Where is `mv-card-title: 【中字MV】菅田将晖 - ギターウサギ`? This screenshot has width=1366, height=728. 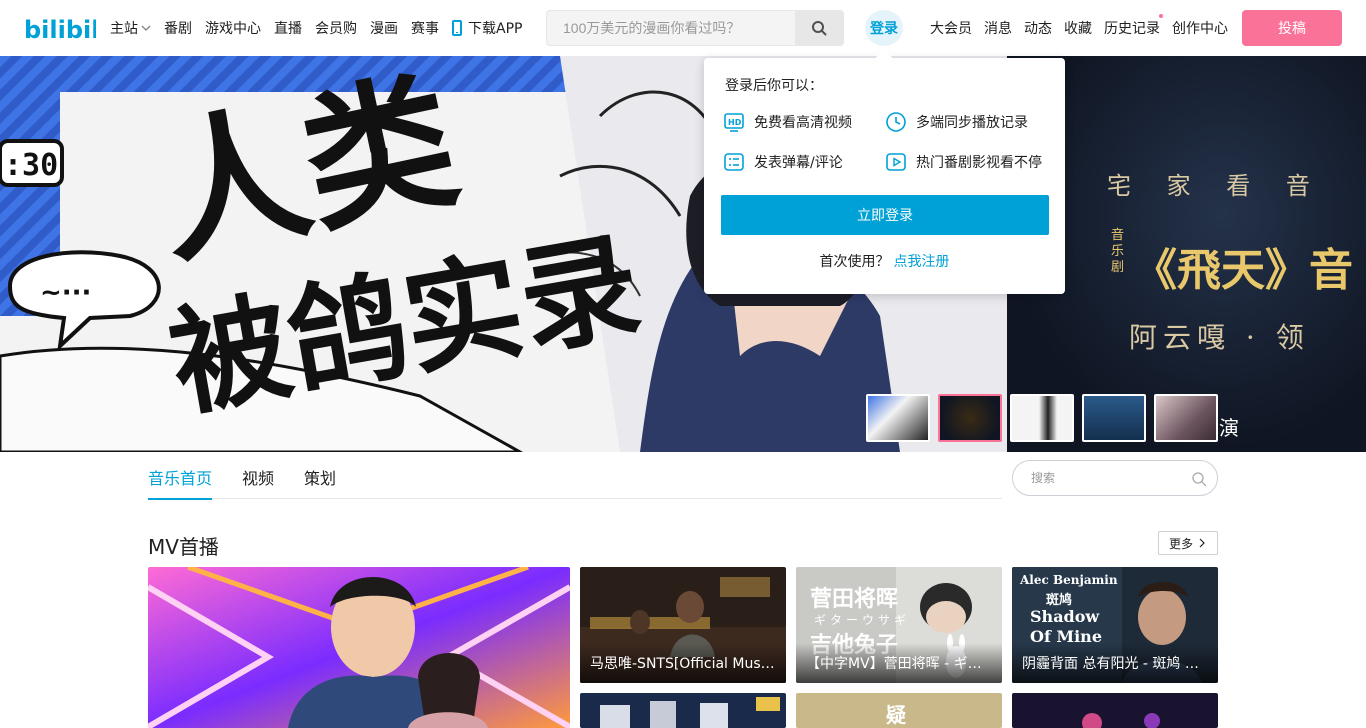
mv-card-title: 【中字MV】菅田将晖 - ギターウサギ is located at coordinates (899, 664).